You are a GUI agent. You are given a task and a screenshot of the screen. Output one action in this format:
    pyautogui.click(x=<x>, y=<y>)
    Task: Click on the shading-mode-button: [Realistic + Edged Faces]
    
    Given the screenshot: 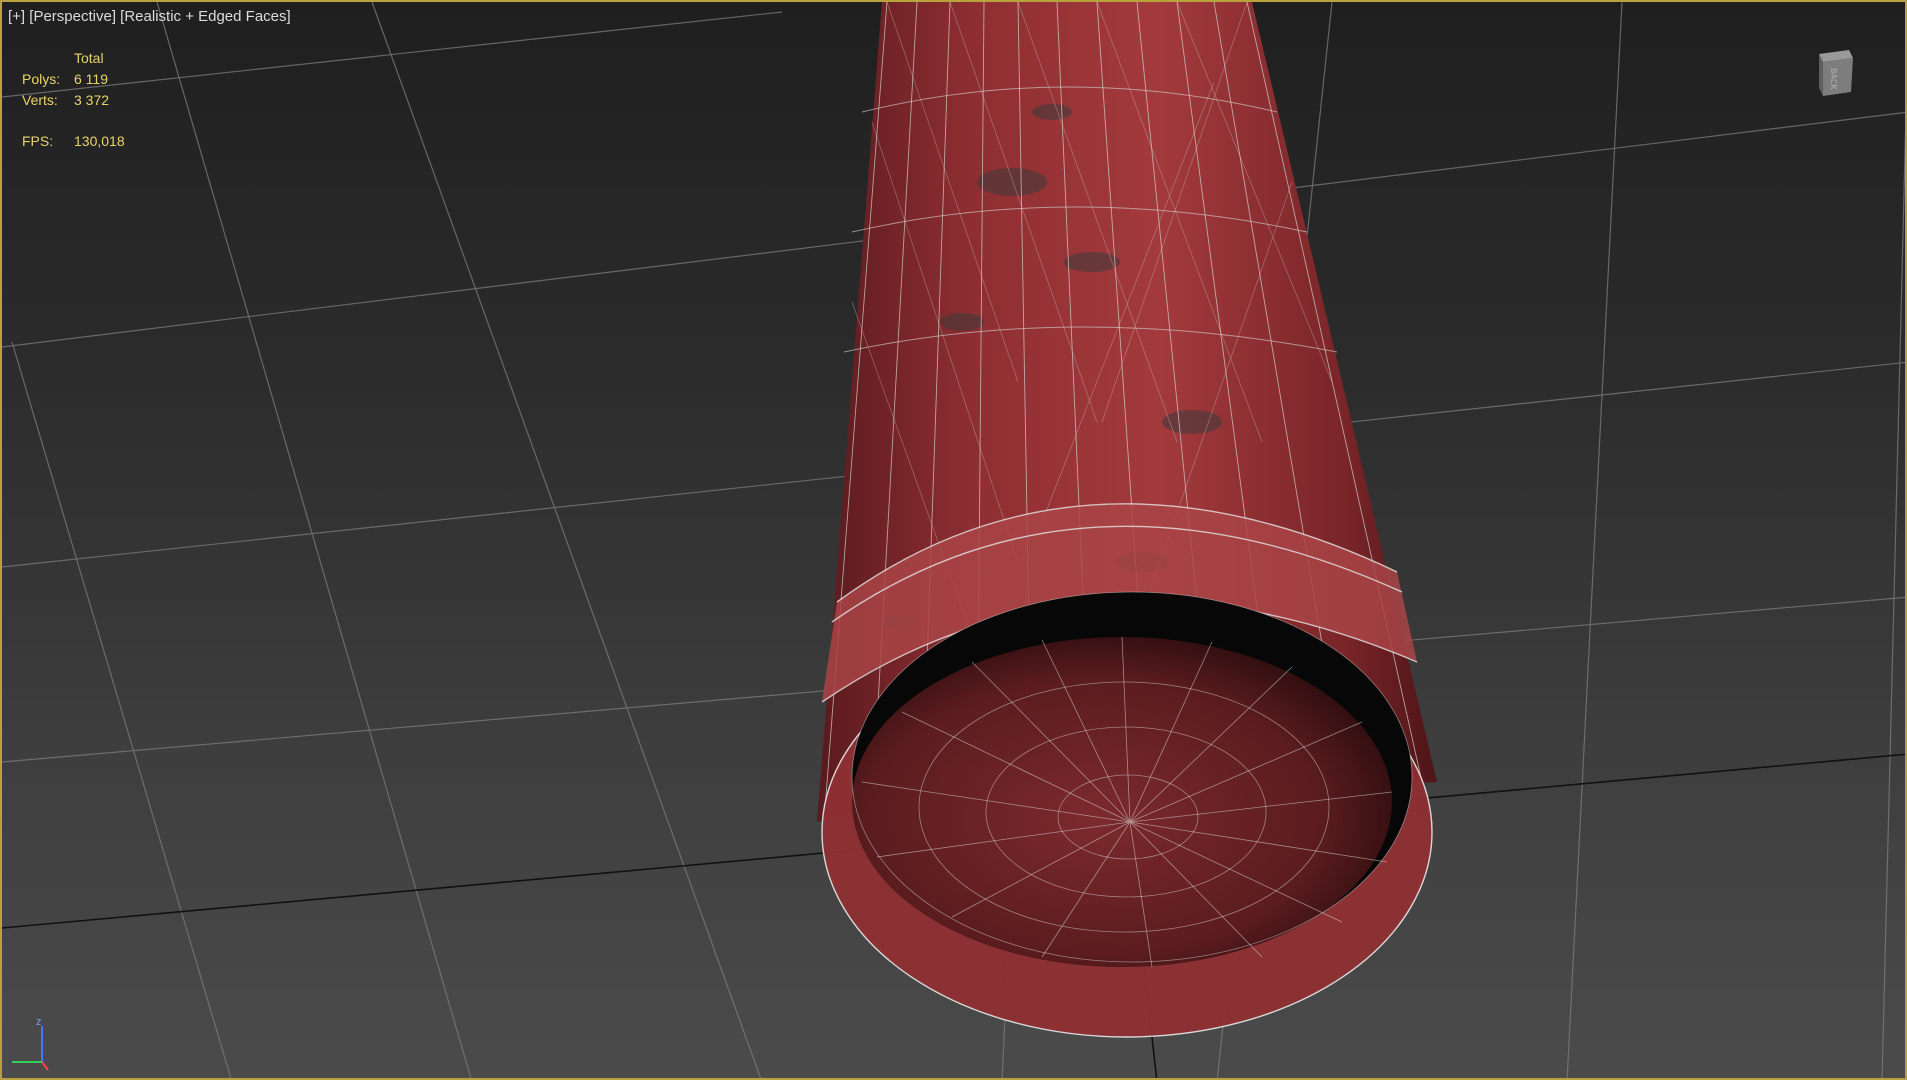 What is the action you would take?
    pyautogui.click(x=205, y=16)
    